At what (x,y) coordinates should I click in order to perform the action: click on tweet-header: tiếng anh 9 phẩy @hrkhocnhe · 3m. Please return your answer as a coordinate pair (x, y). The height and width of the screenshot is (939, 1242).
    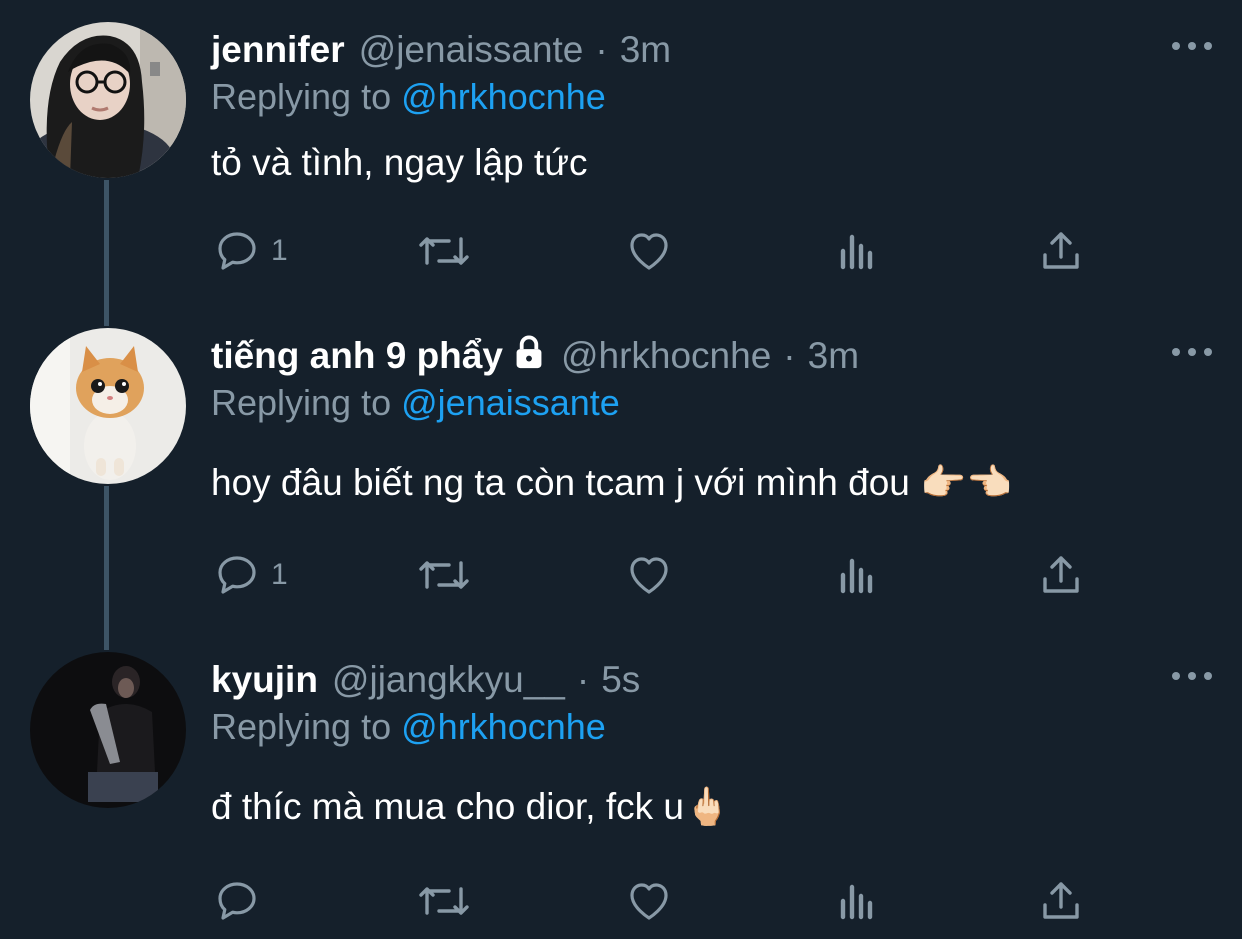
    Looking at the image, I should click on (535, 356).